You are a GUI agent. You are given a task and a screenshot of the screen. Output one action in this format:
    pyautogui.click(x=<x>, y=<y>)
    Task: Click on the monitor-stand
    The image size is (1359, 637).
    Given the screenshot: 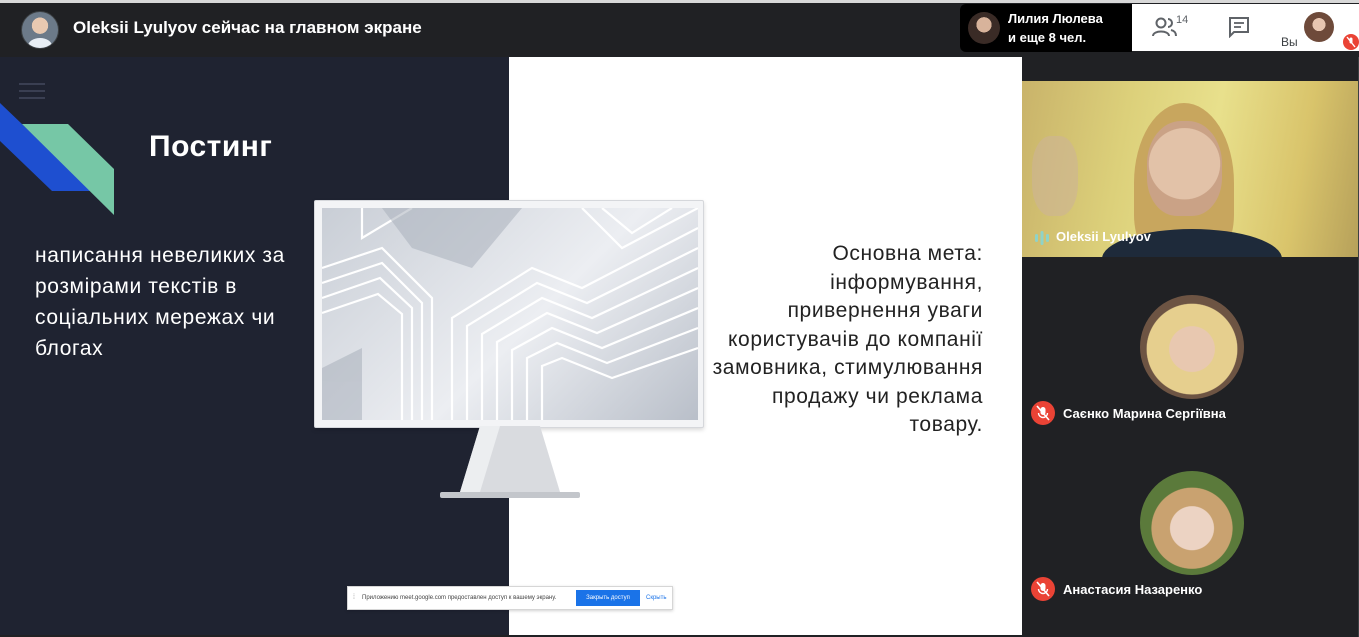 What is the action you would take?
    pyautogui.click(x=510, y=462)
    